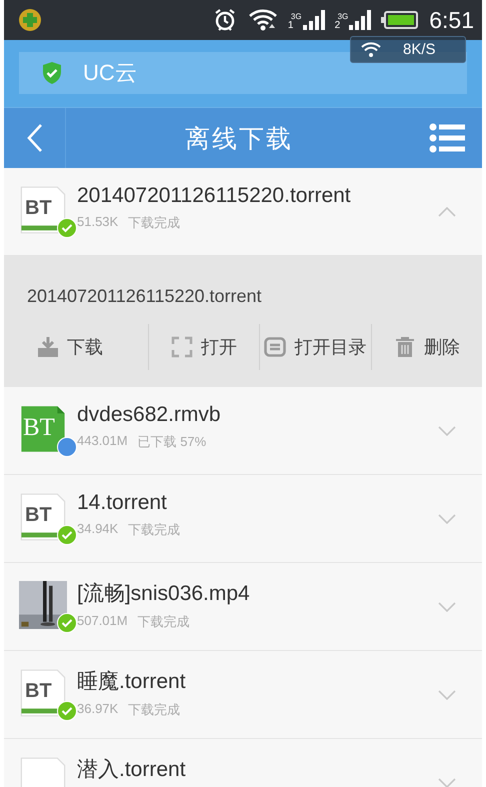  I want to click on page-title: 离线下载, so click(239, 139).